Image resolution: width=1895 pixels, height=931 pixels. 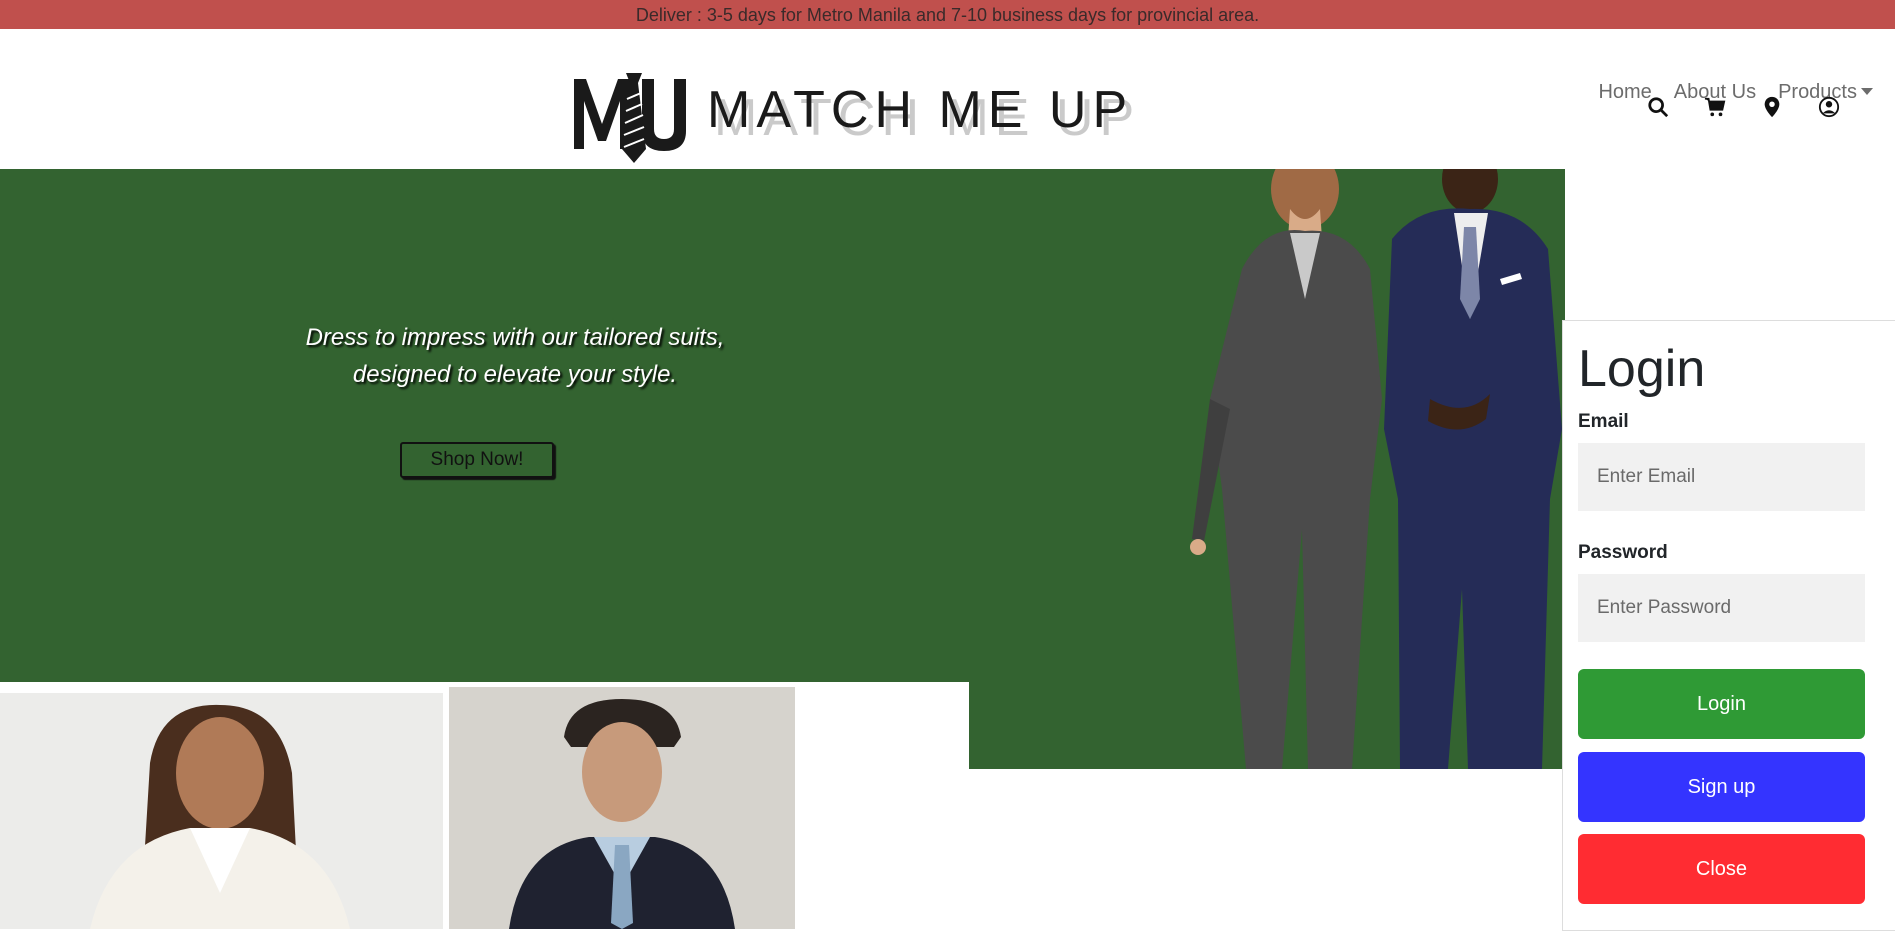 I want to click on product-image-women, so click(x=221, y=811).